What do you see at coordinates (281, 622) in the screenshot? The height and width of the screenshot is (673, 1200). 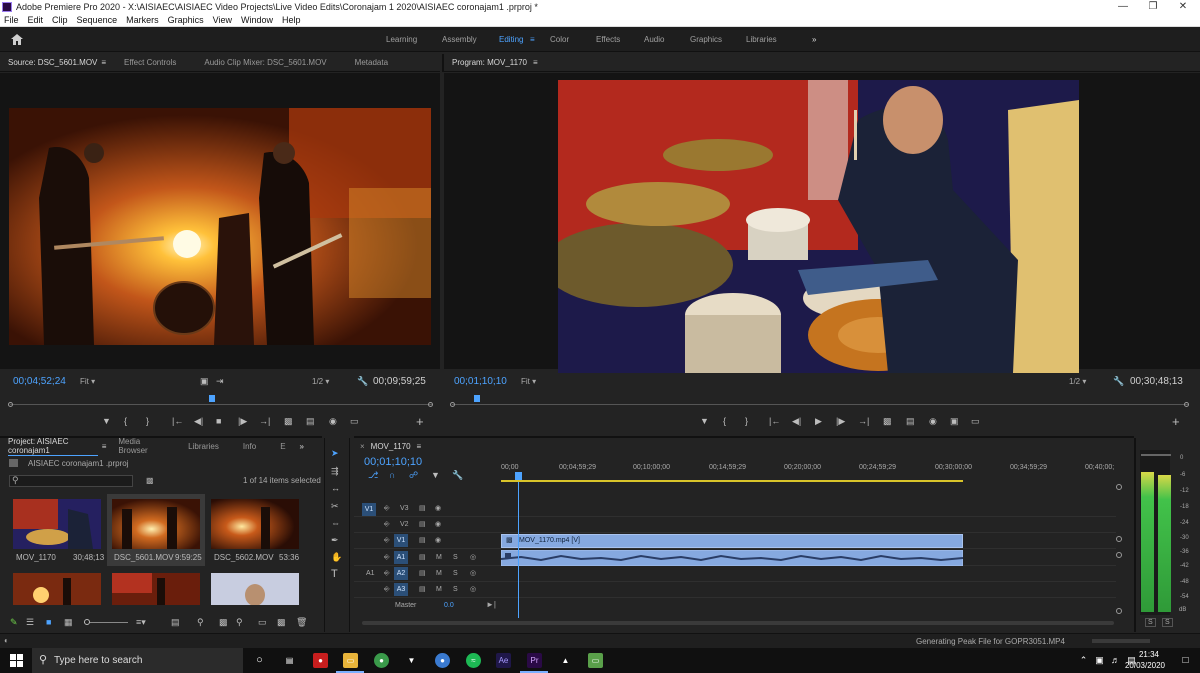 I see `new-item-icon: ▩` at bounding box center [281, 622].